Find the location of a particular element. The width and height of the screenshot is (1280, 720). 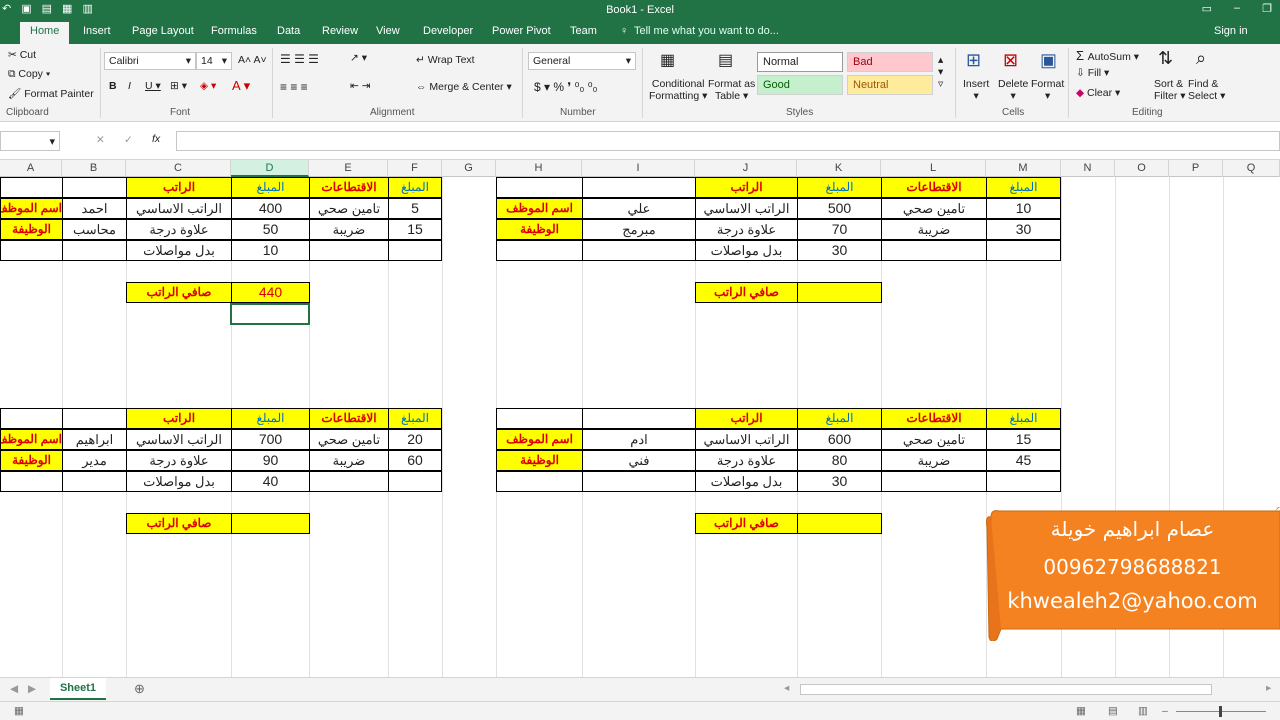

bold-button: B is located at coordinates (113, 86).